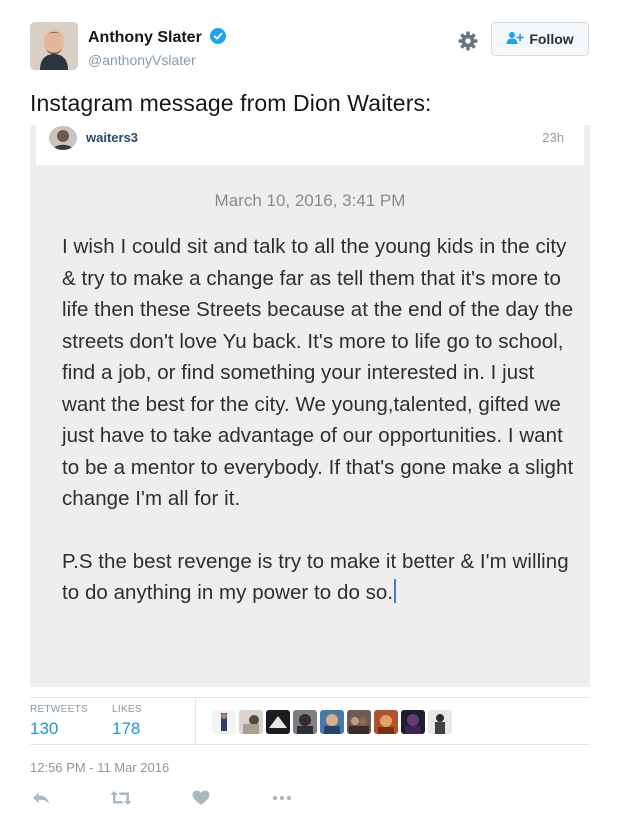 Image resolution: width=619 pixels, height=825 pixels. What do you see at coordinates (180, 800) in the screenshot?
I see `tweet-actions` at bounding box center [180, 800].